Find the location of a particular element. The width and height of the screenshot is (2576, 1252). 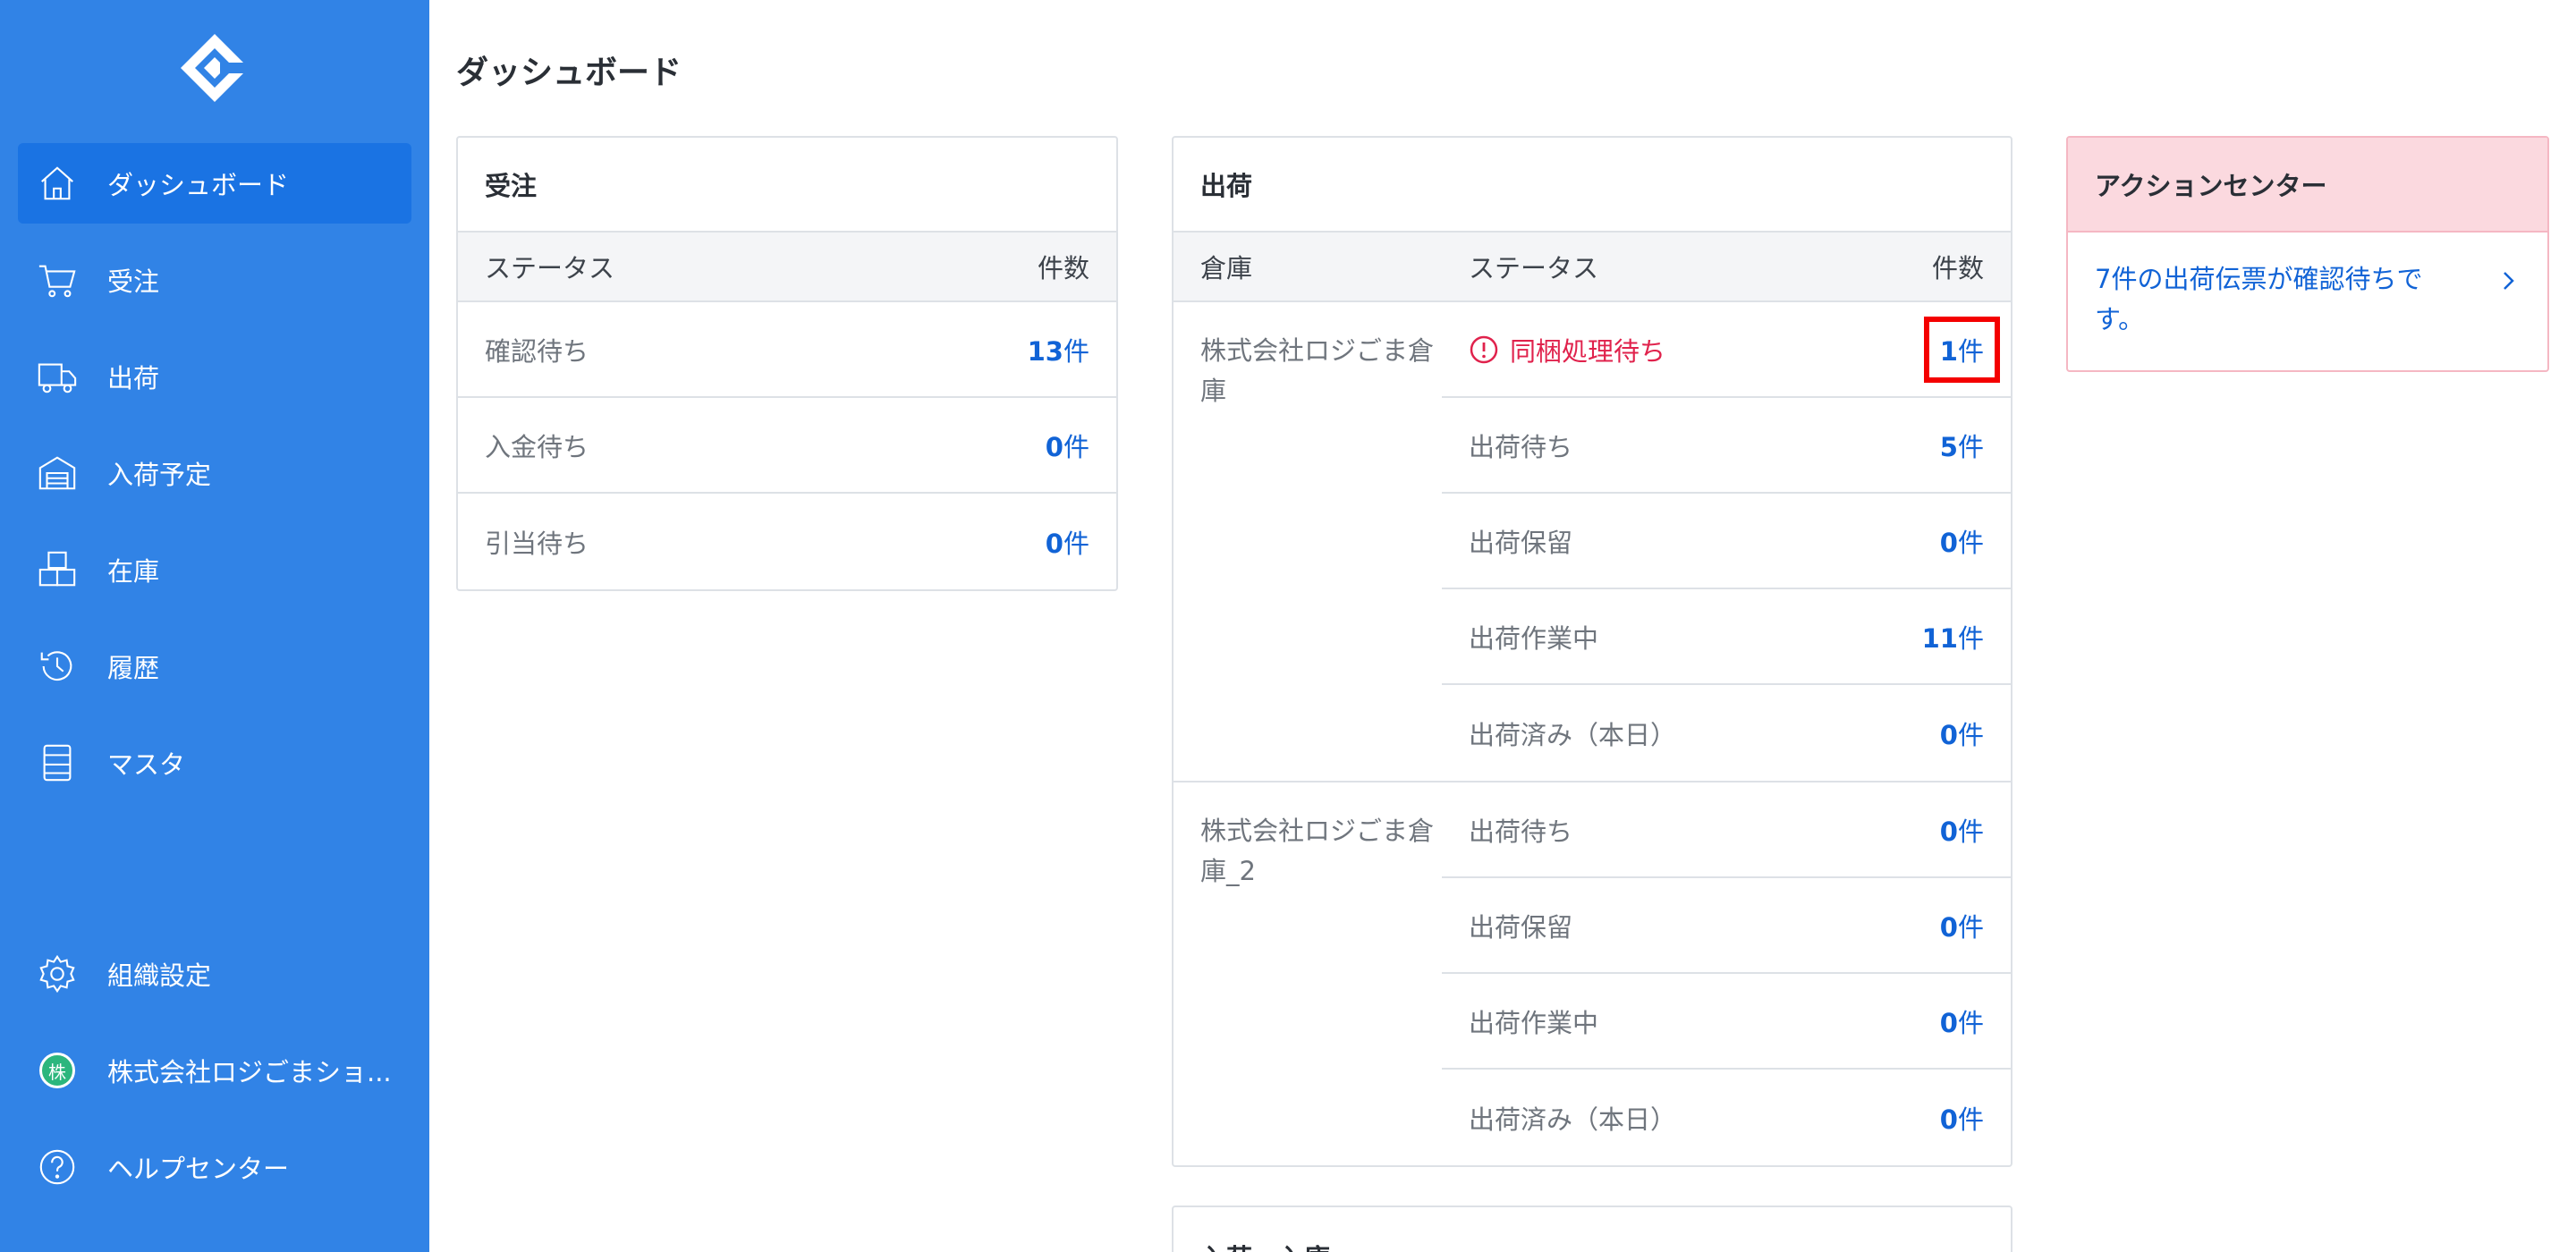

sidebar-item-label: マスタ is located at coordinates (146, 765).